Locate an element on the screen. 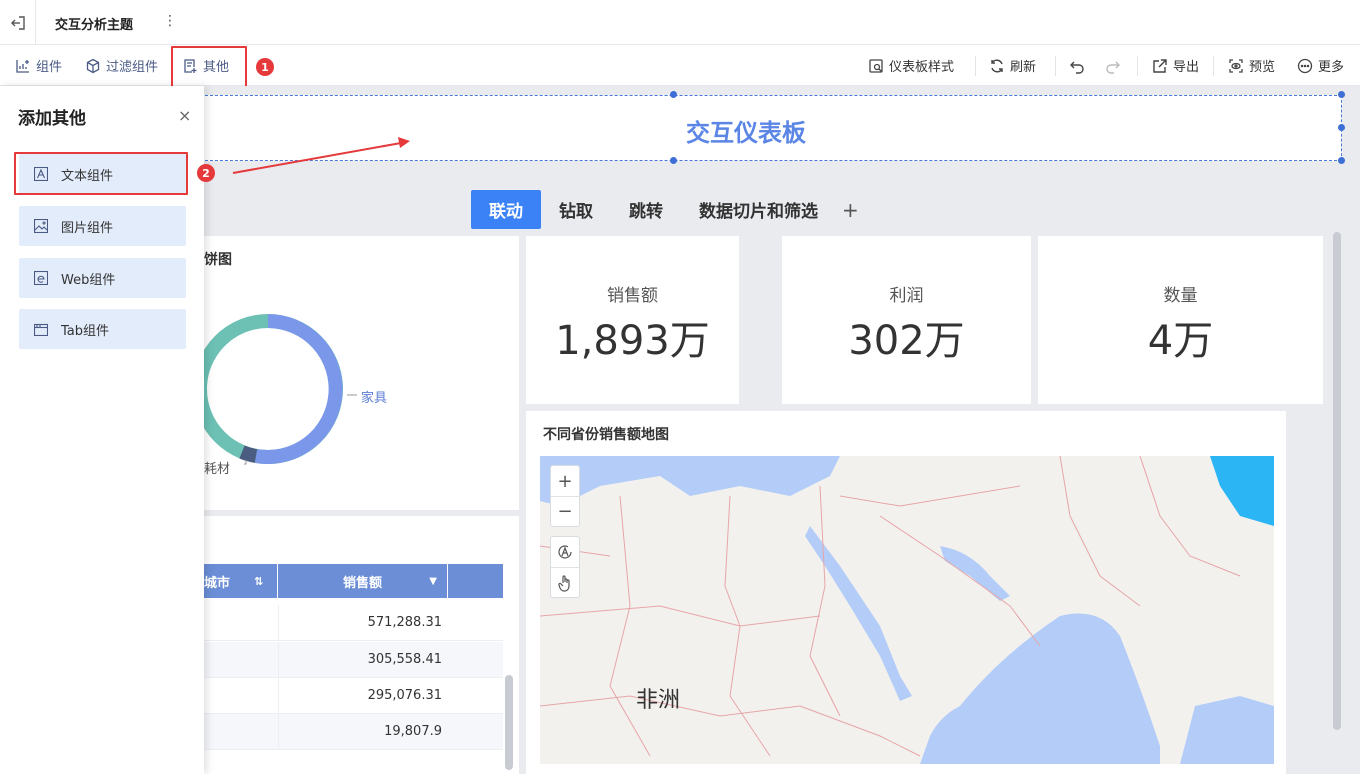 This screenshot has height=774, width=1360. cell-sales: 295,076.31 is located at coordinates (404, 695).